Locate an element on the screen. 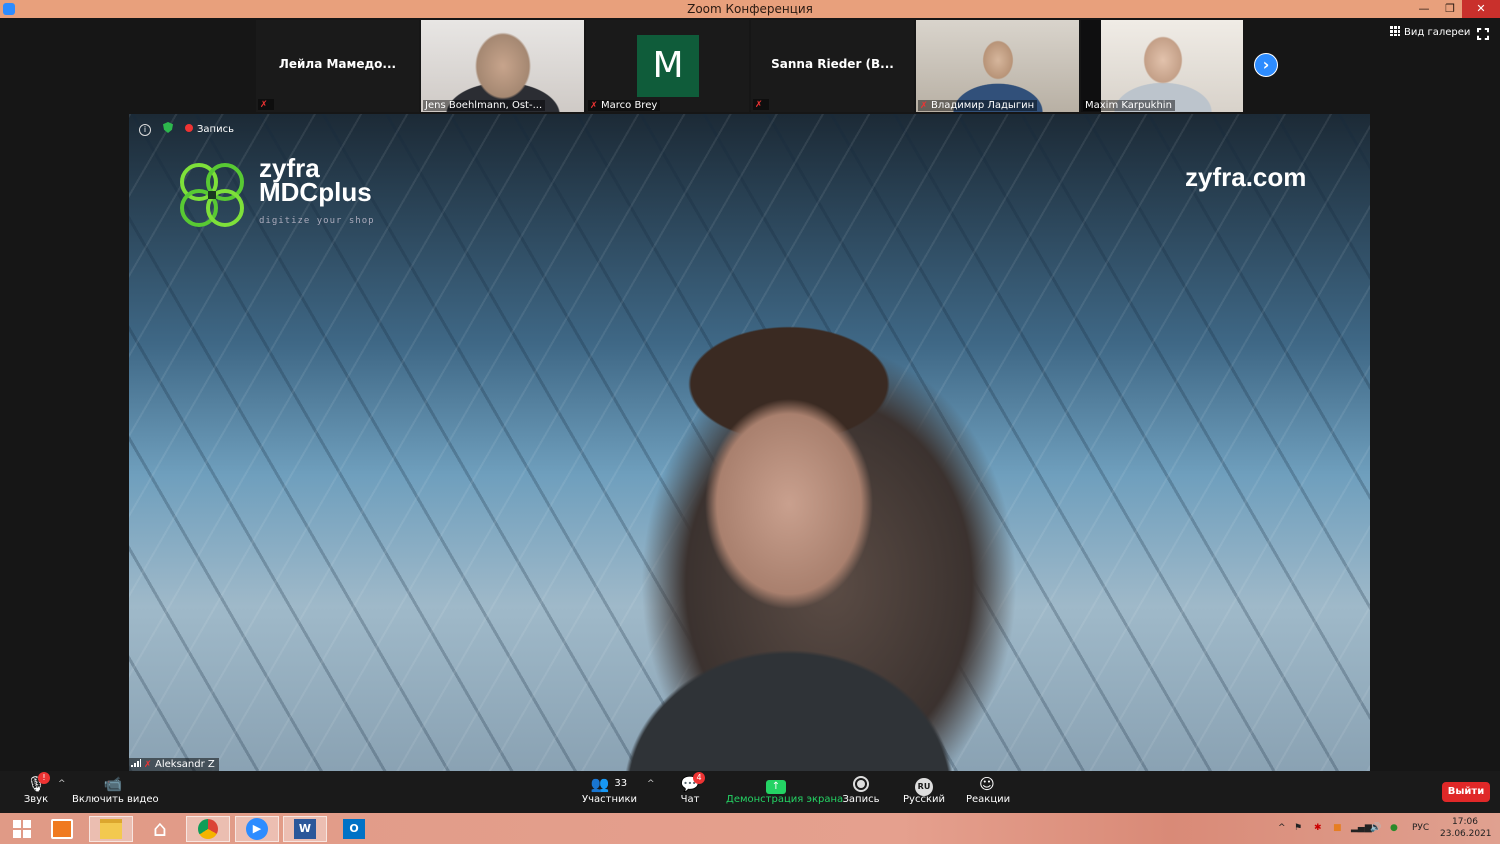  start-button is located at coordinates (22, 829).